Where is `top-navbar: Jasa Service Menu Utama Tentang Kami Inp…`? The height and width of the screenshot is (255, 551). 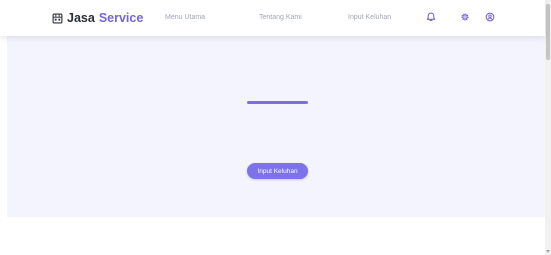 top-navbar: Jasa Service Menu Utama Tentang Kami Inp… is located at coordinates (272, 18).